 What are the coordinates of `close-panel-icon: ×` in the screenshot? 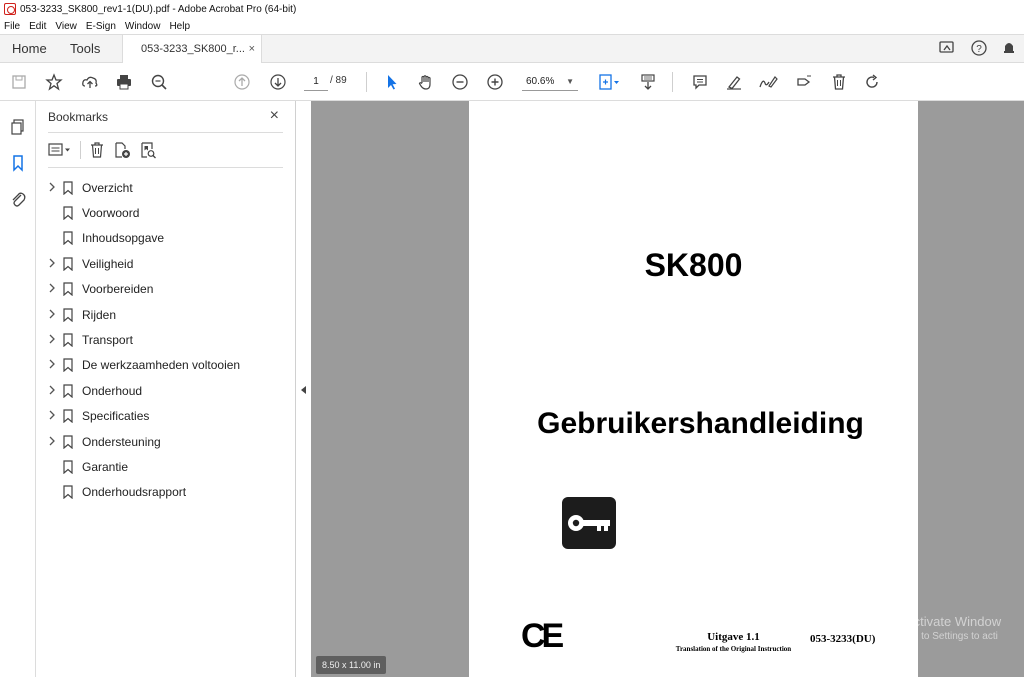 It's located at (274, 116).